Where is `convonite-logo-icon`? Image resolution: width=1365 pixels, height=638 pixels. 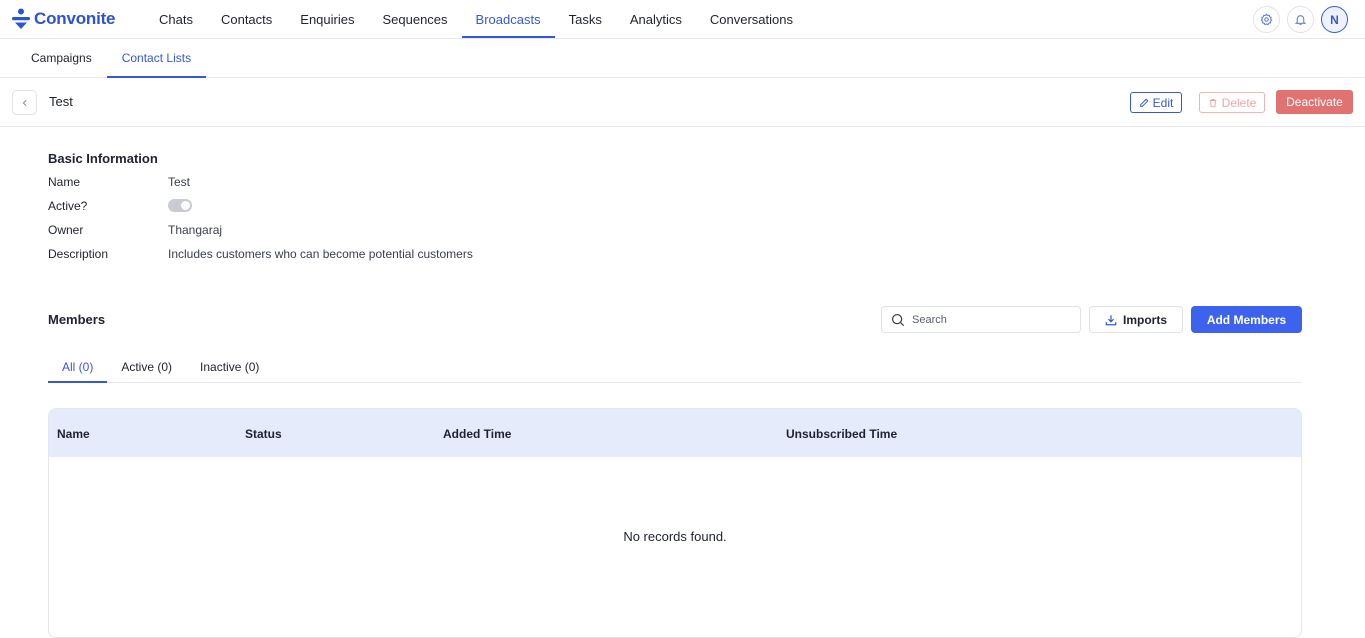 convonite-logo-icon is located at coordinates (21, 19).